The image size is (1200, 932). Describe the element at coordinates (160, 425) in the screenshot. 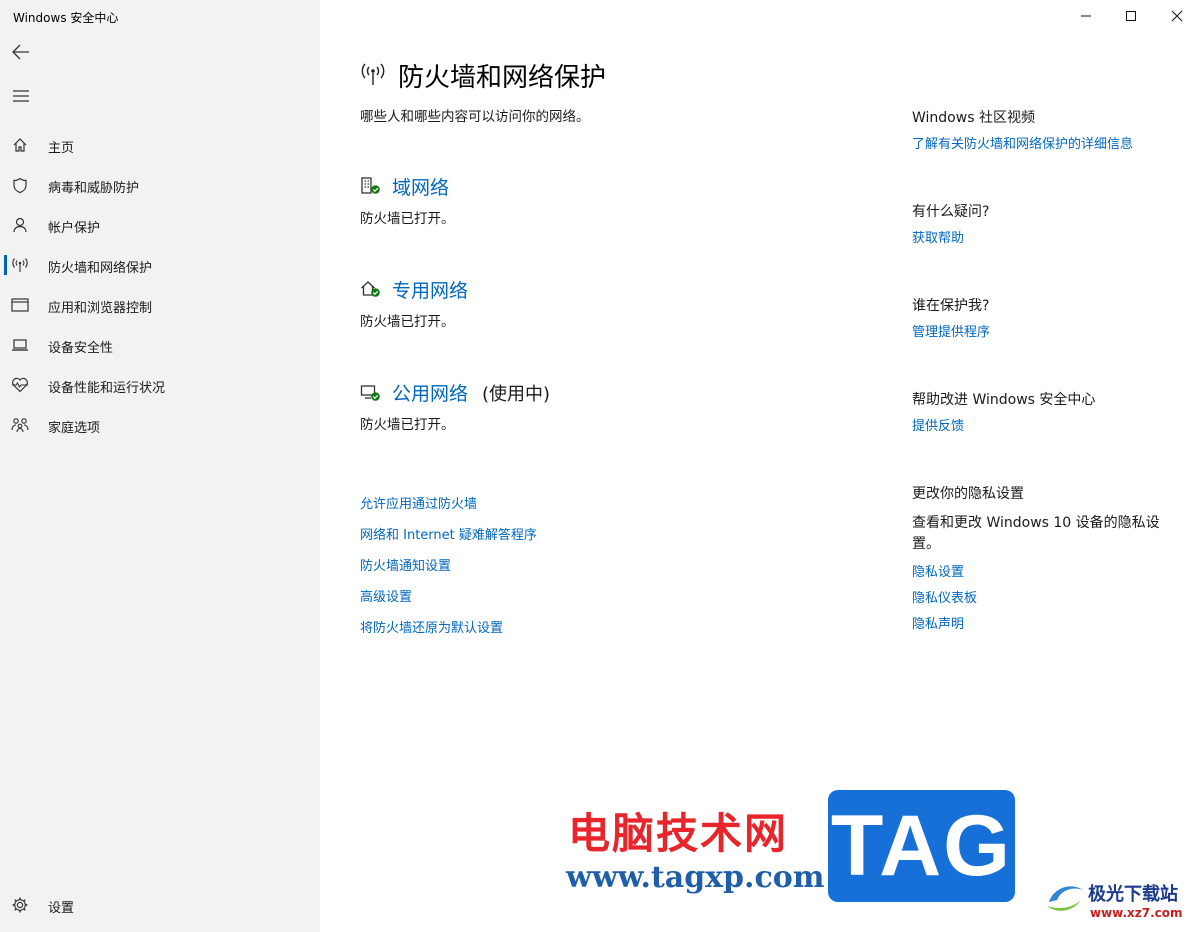

I see `sidebar-item-family-options: 家庭选项` at that location.